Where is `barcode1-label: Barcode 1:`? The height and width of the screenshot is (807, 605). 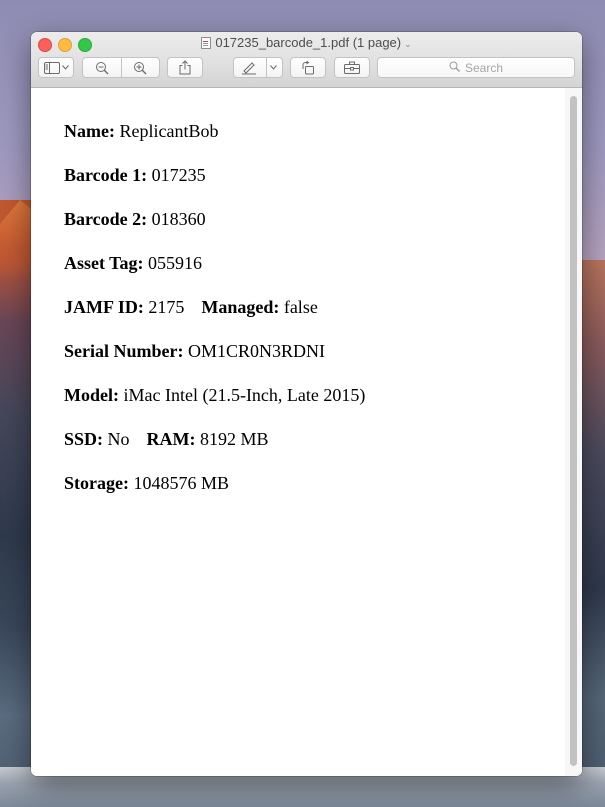
barcode1-label: Barcode 1: is located at coordinates (106, 175).